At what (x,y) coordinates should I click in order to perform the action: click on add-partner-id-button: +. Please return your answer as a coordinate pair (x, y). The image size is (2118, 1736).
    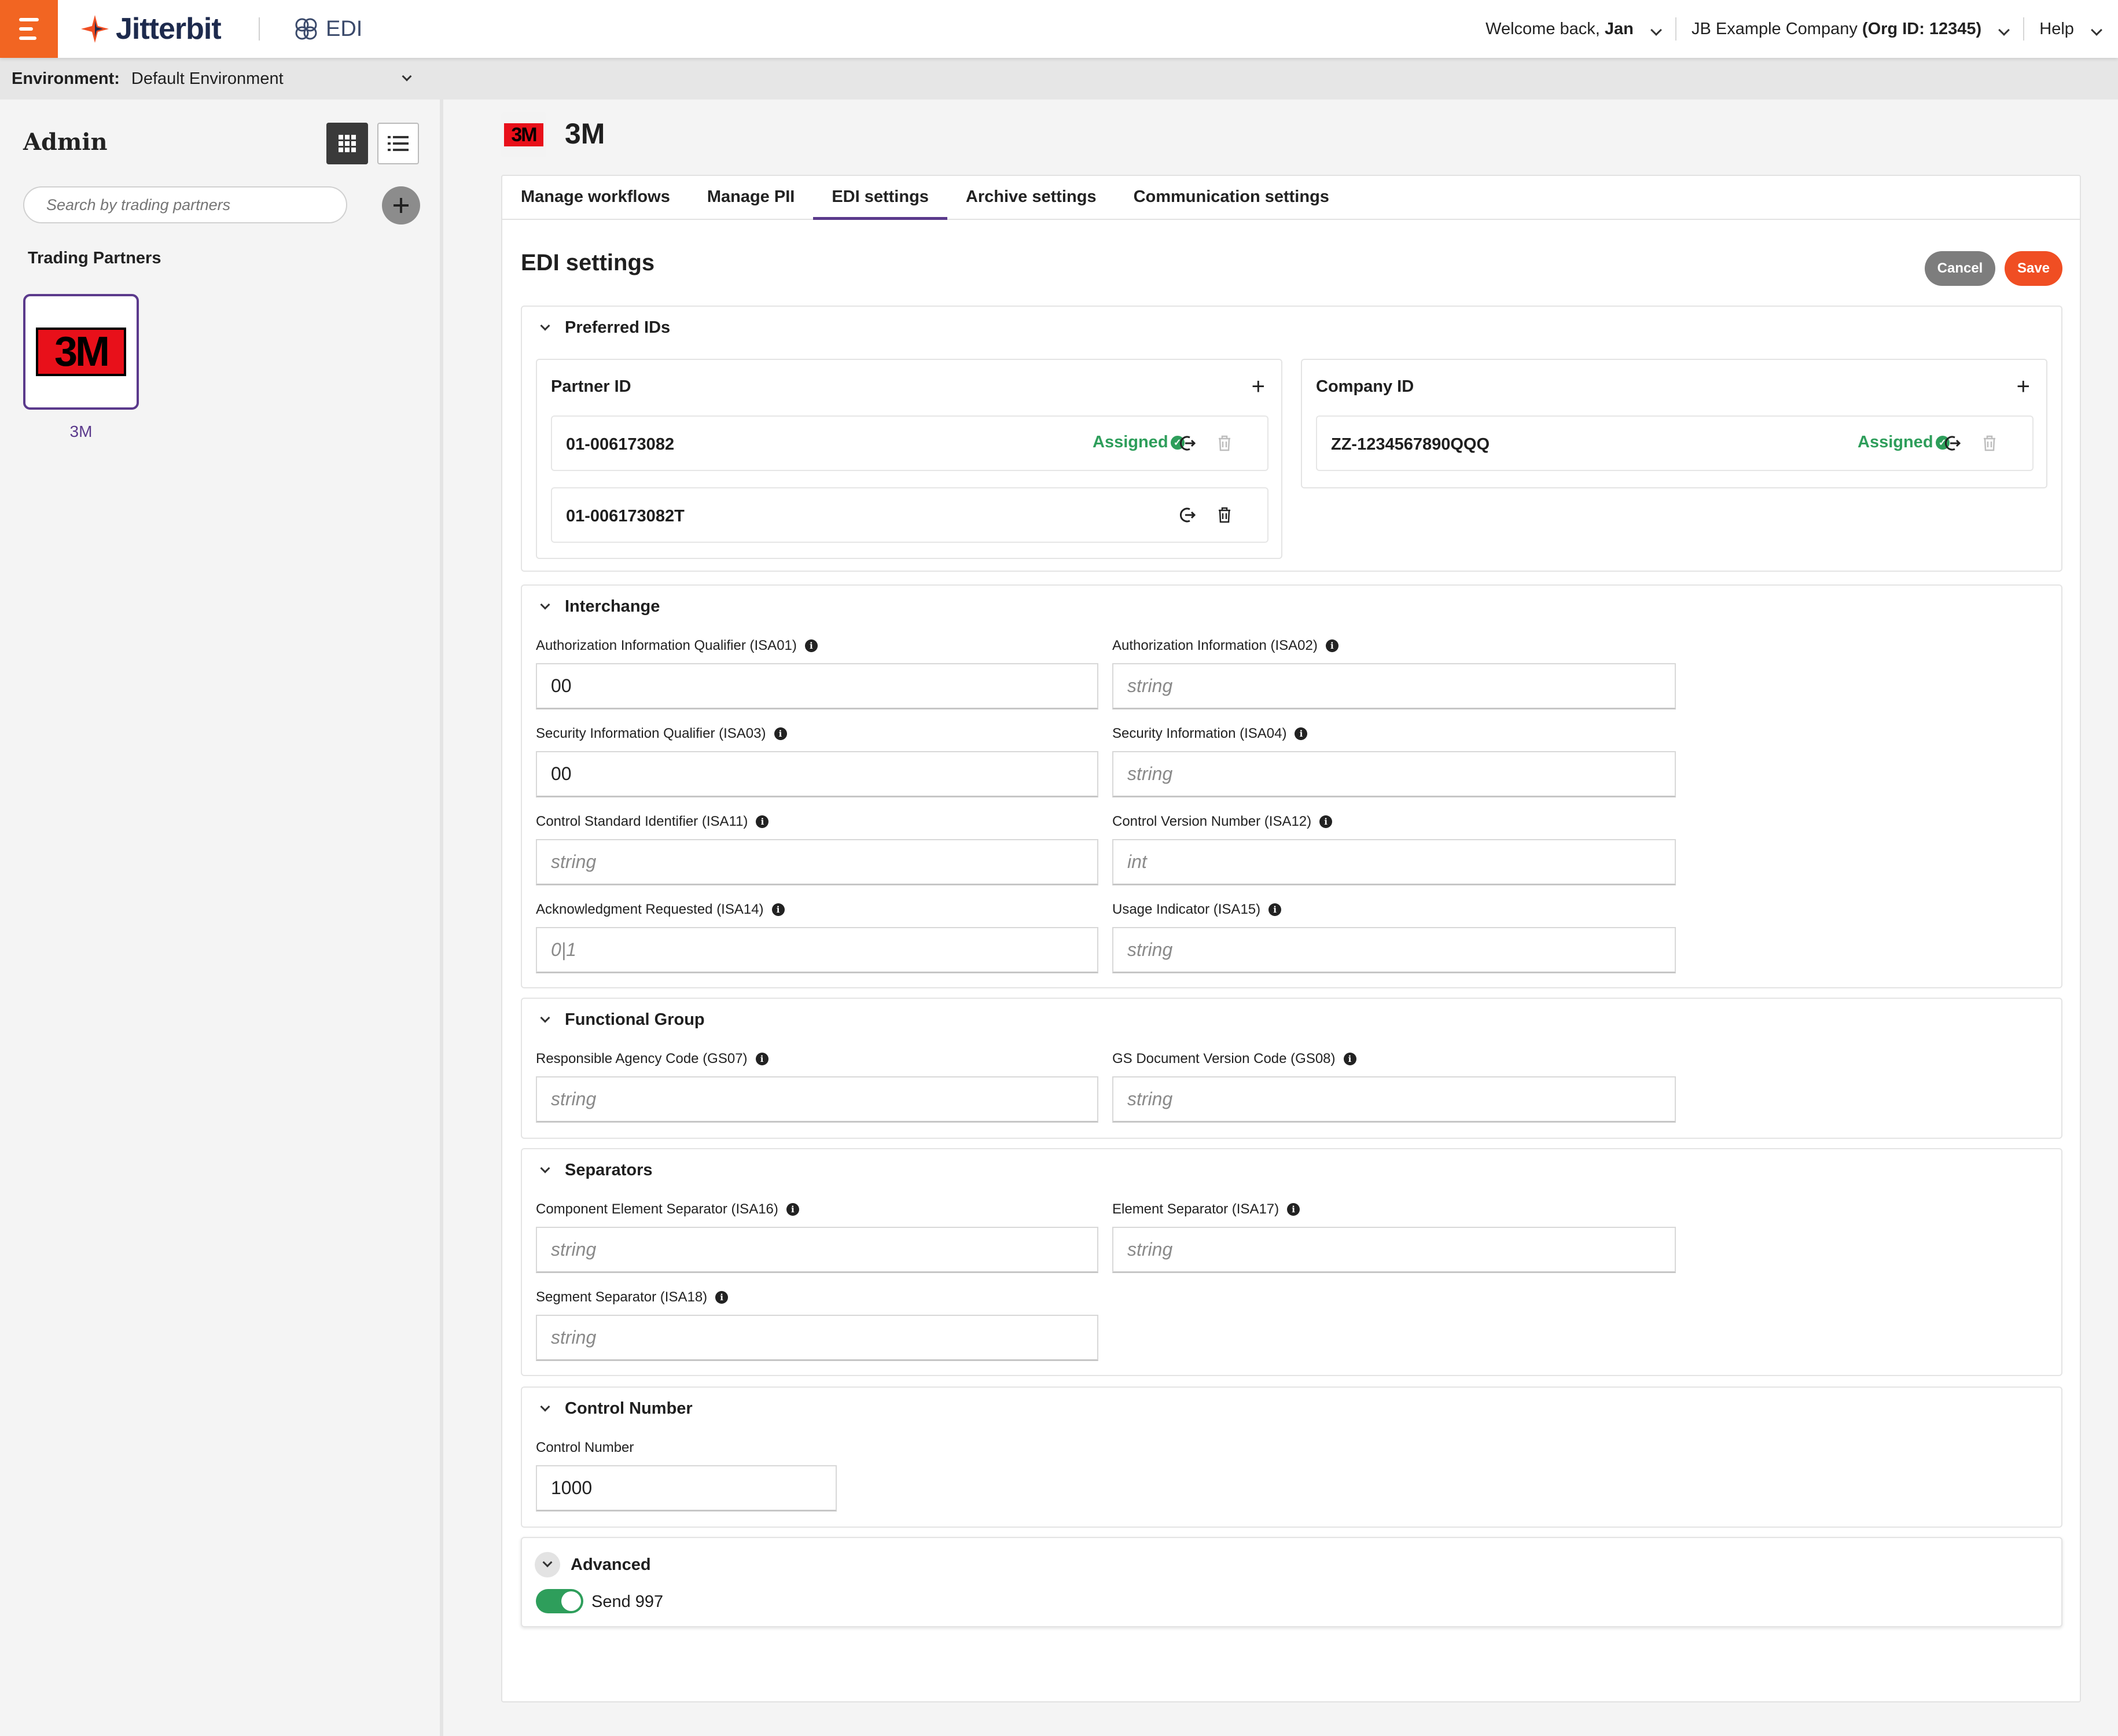
    Looking at the image, I should click on (1258, 387).